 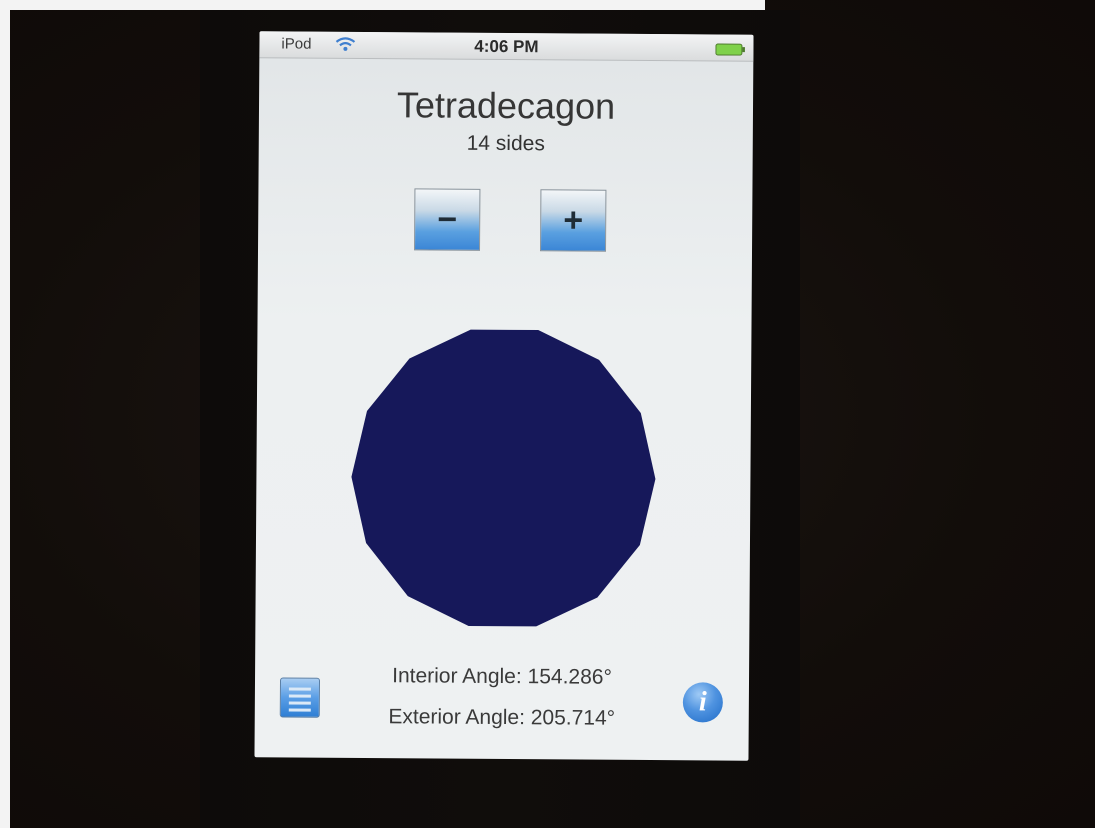 What do you see at coordinates (502, 676) in the screenshot?
I see `interior-angle-label: Interior Angle: 154.286°` at bounding box center [502, 676].